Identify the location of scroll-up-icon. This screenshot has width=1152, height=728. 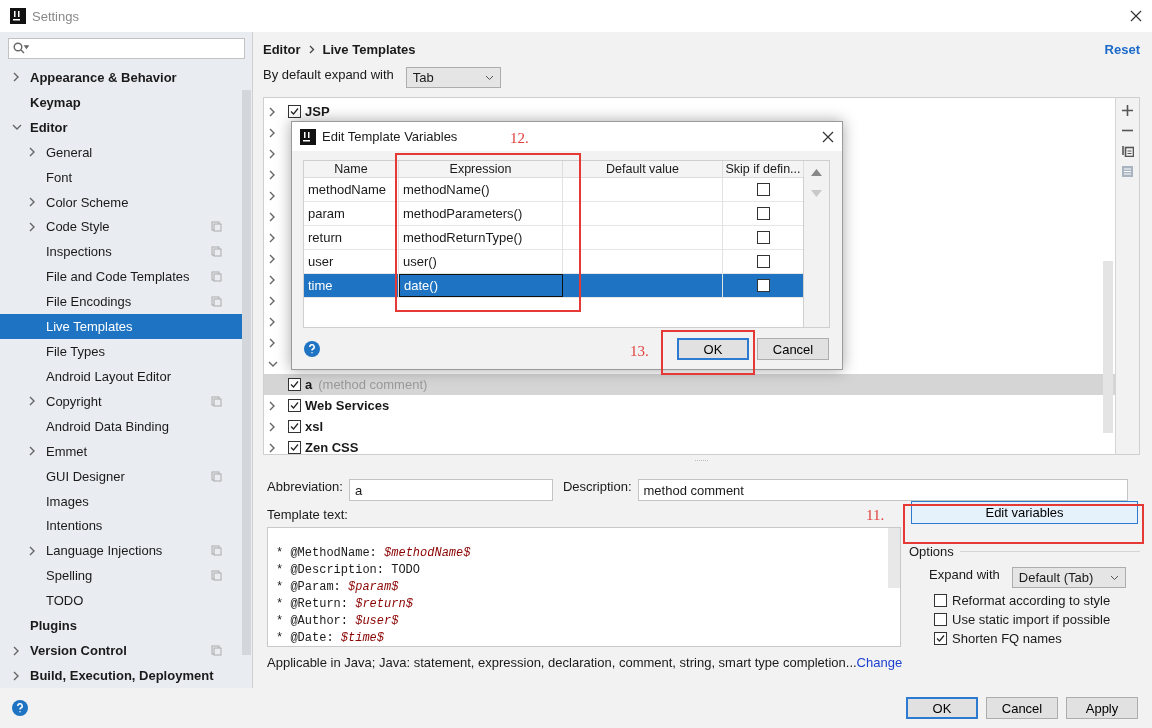
(816, 172).